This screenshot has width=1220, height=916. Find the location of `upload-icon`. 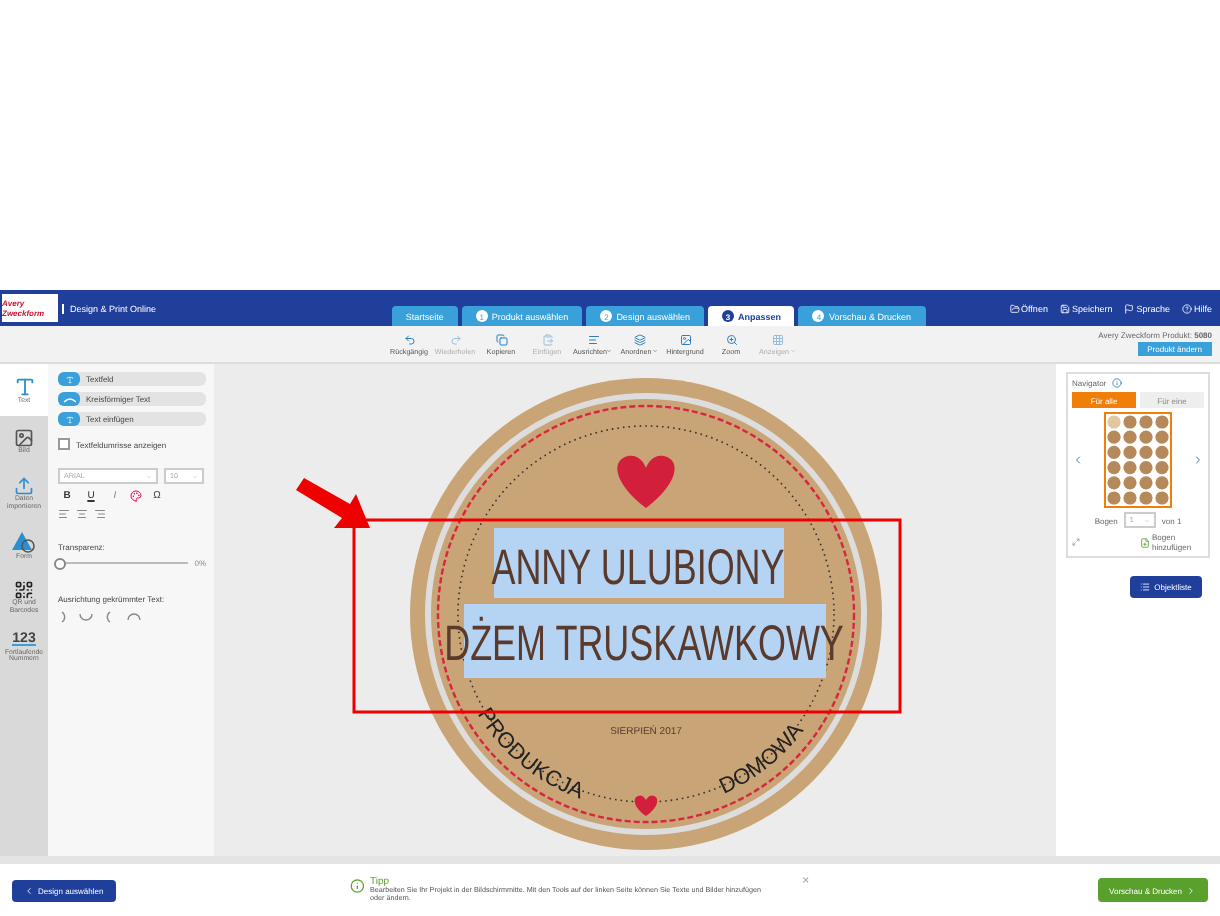

upload-icon is located at coordinates (24, 486).